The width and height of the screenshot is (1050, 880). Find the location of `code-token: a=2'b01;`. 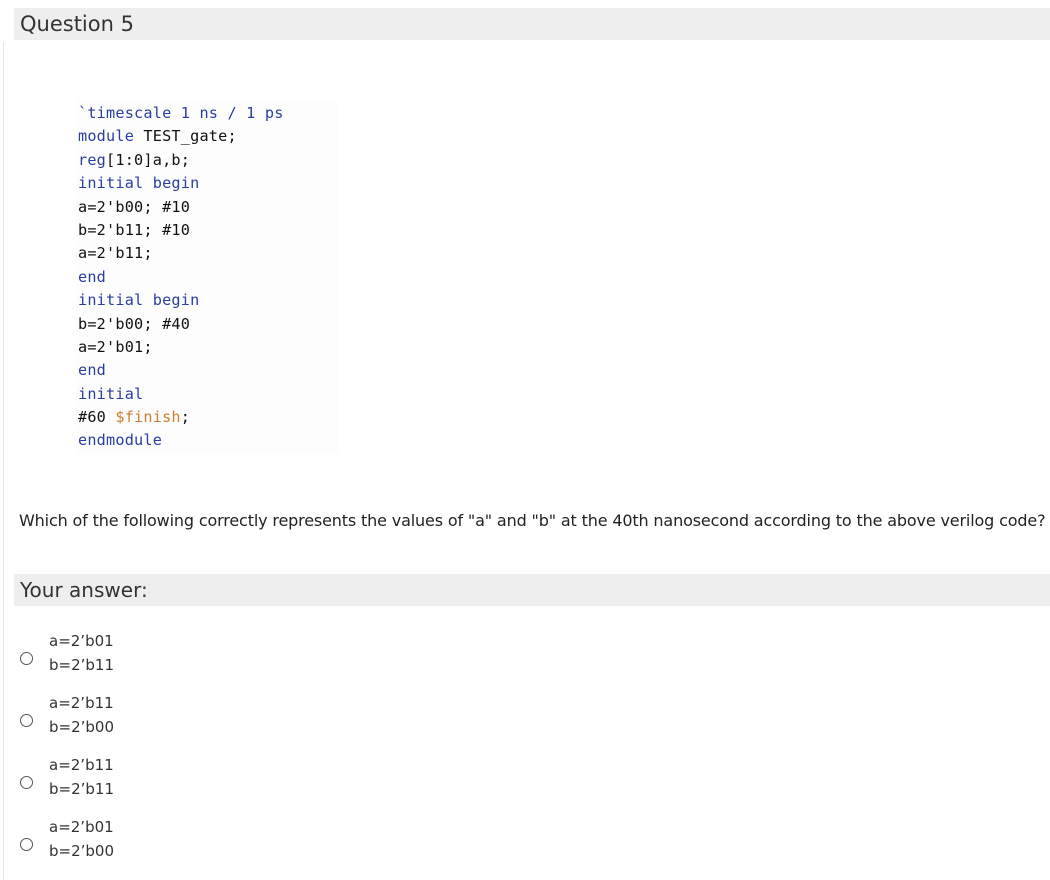

code-token: a=2'b01; is located at coordinates (115, 347).